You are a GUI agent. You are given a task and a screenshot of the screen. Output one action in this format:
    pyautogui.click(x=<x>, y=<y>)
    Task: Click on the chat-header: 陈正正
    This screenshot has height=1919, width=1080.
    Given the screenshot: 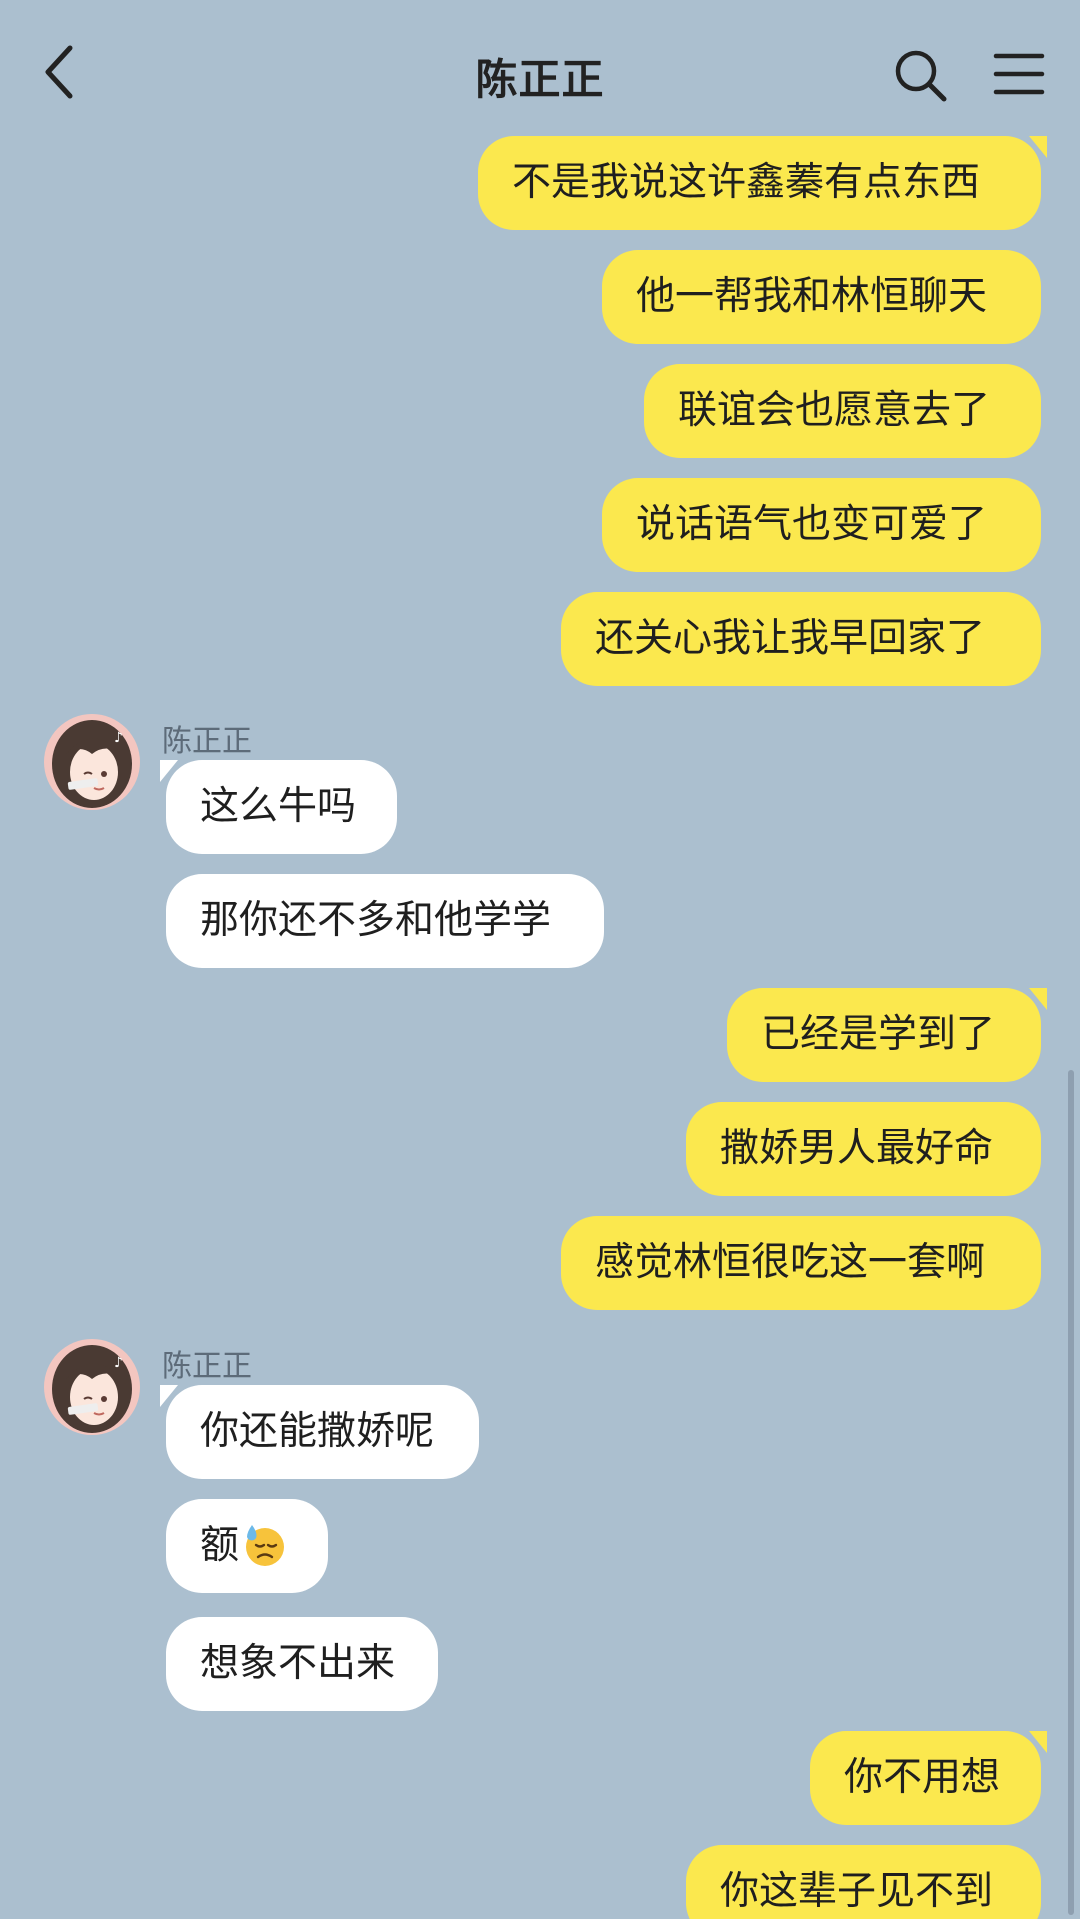 What is the action you would take?
    pyautogui.click(x=540, y=70)
    